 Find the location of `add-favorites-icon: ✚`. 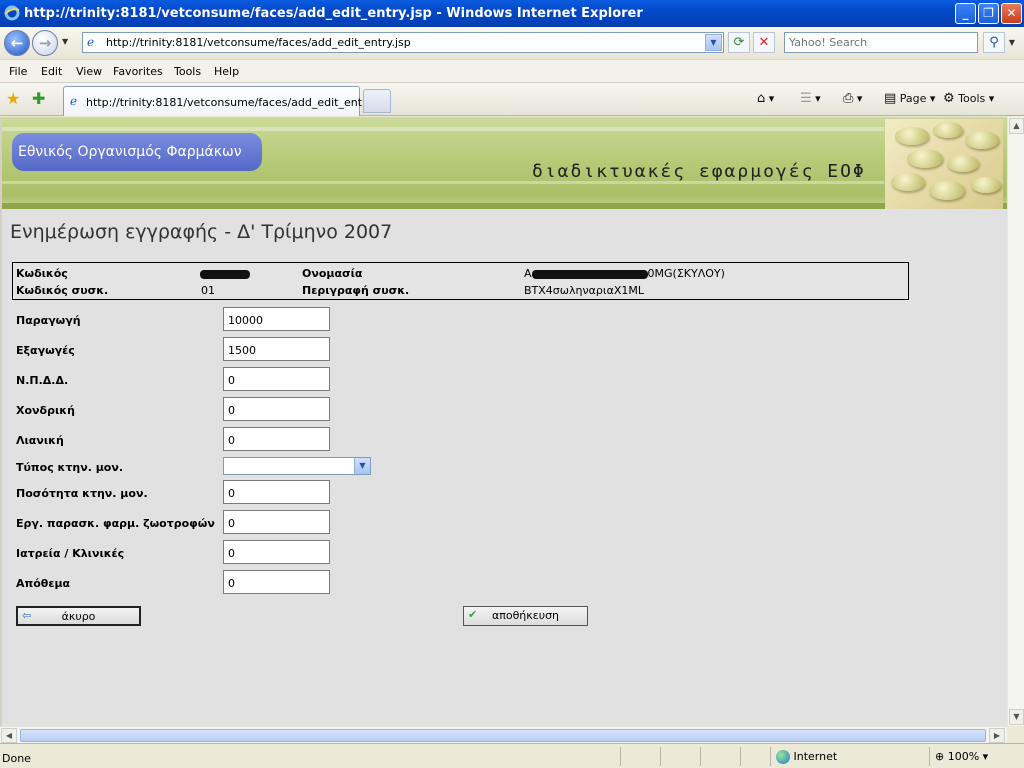

add-favorites-icon: ✚ is located at coordinates (38, 98).